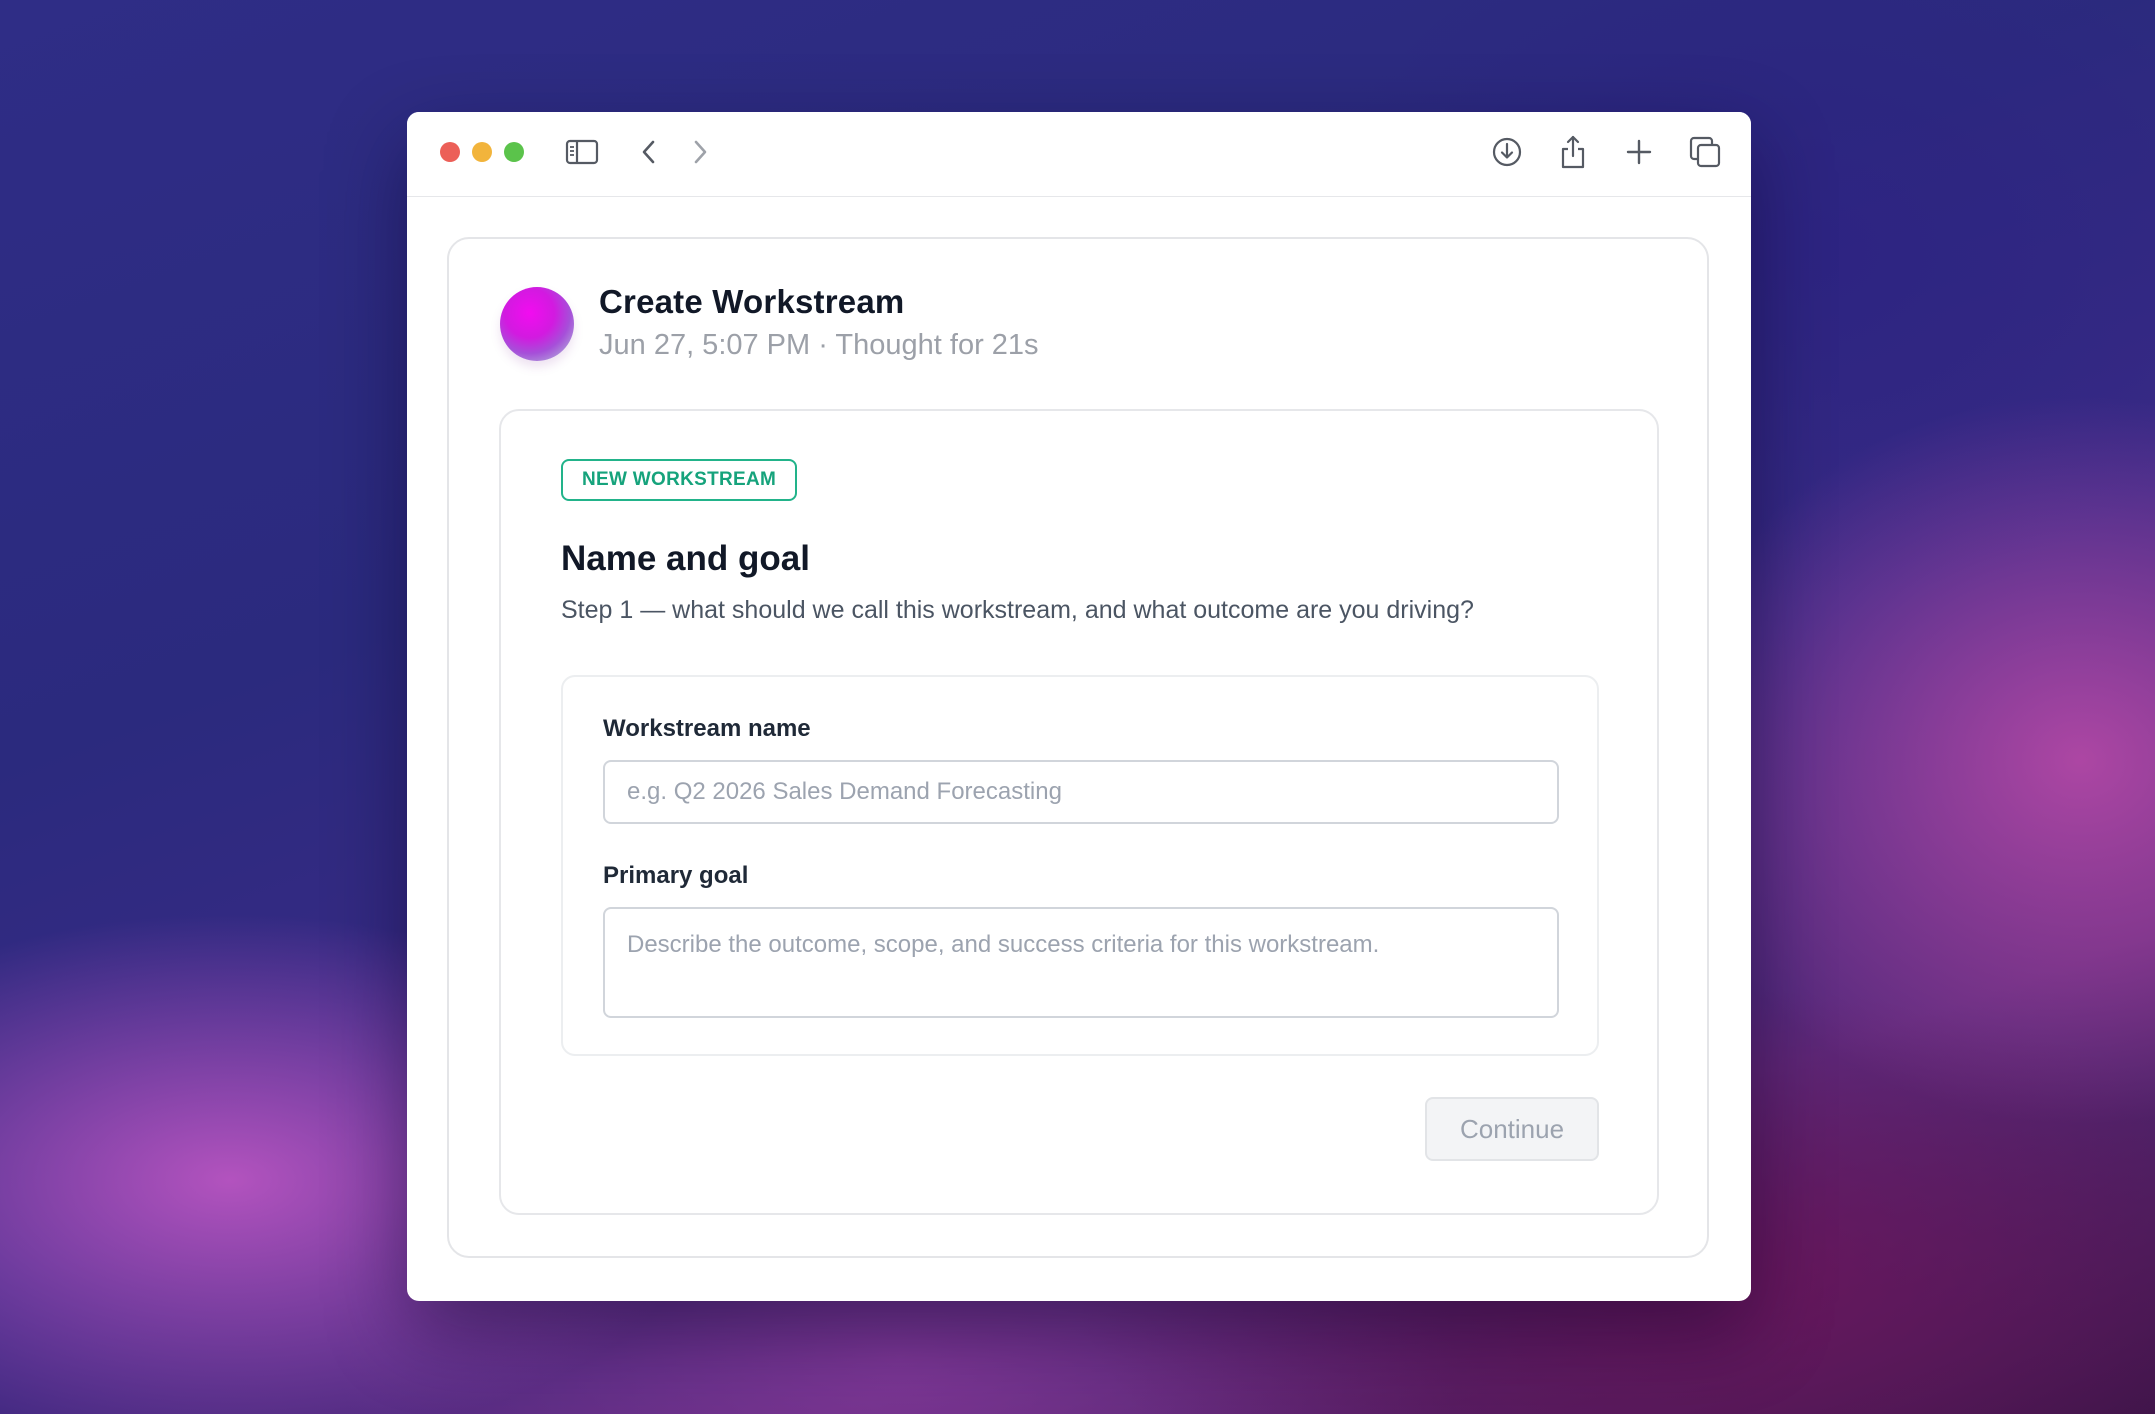  Describe the element at coordinates (1079, 154) in the screenshot. I see `browser-toolbar` at that location.